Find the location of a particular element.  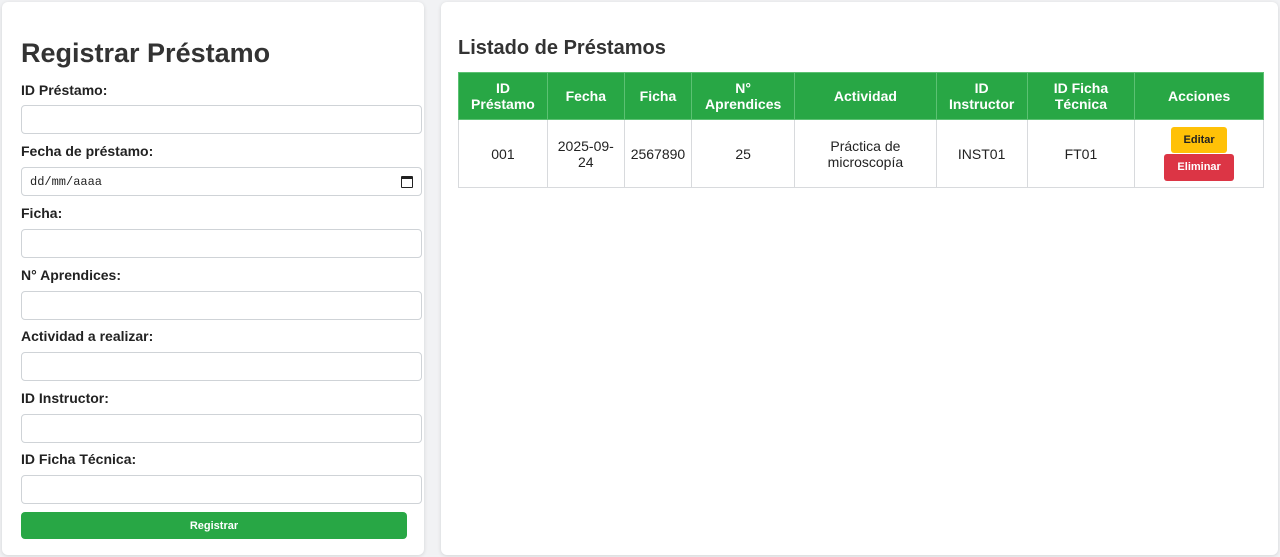

col-actividad: Actividad is located at coordinates (865, 96).